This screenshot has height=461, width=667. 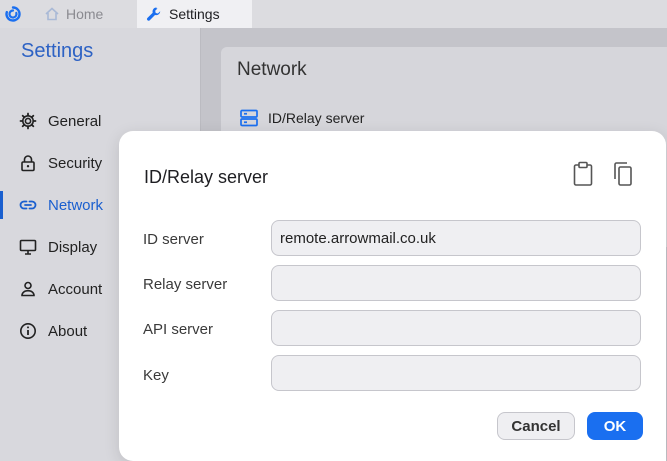 What do you see at coordinates (615, 426) in the screenshot?
I see `ok-button: OK` at bounding box center [615, 426].